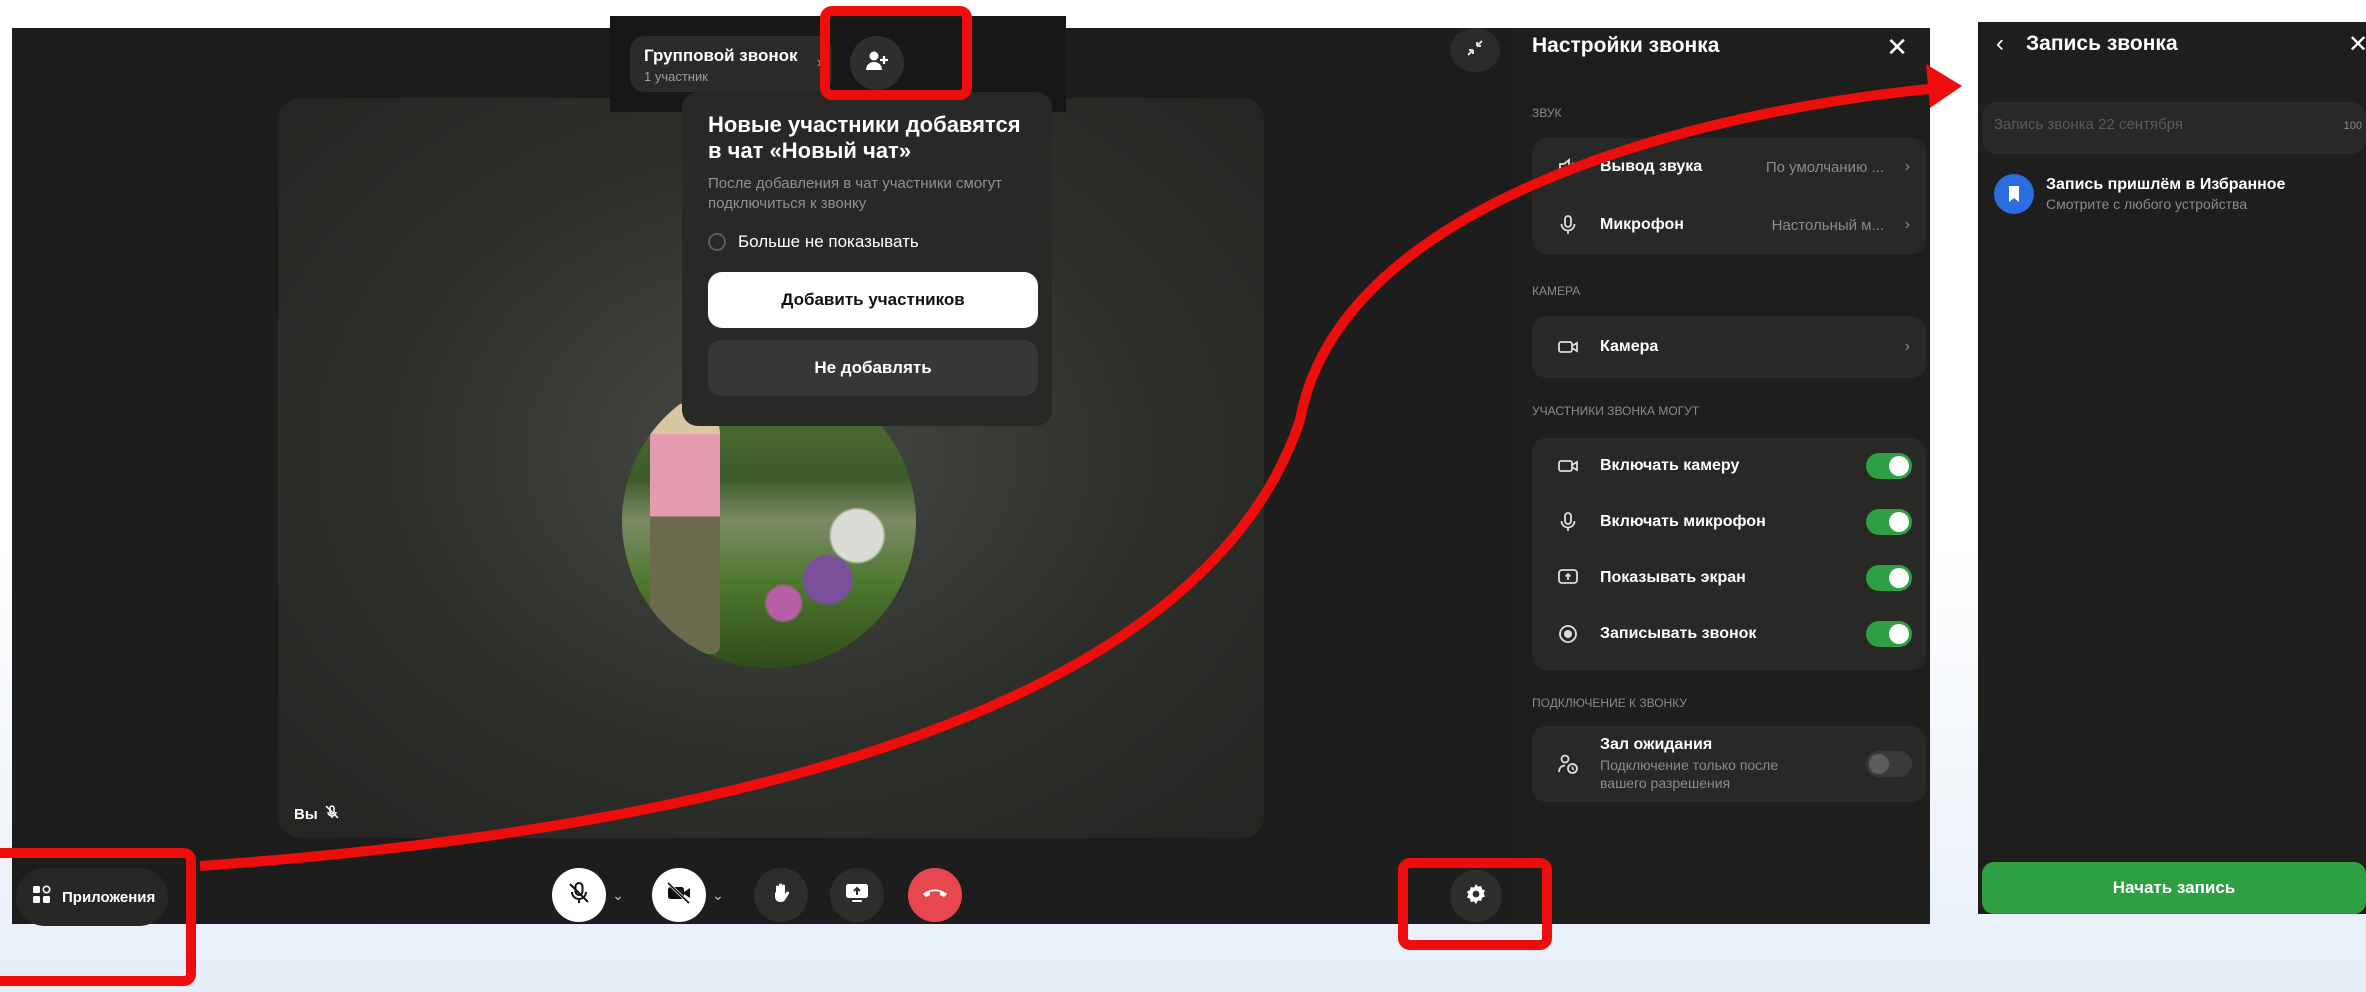 Image resolution: width=2366 pixels, height=992 pixels. What do you see at coordinates (896, 53) in the screenshot?
I see `annotation-highlight-add-participant` at bounding box center [896, 53].